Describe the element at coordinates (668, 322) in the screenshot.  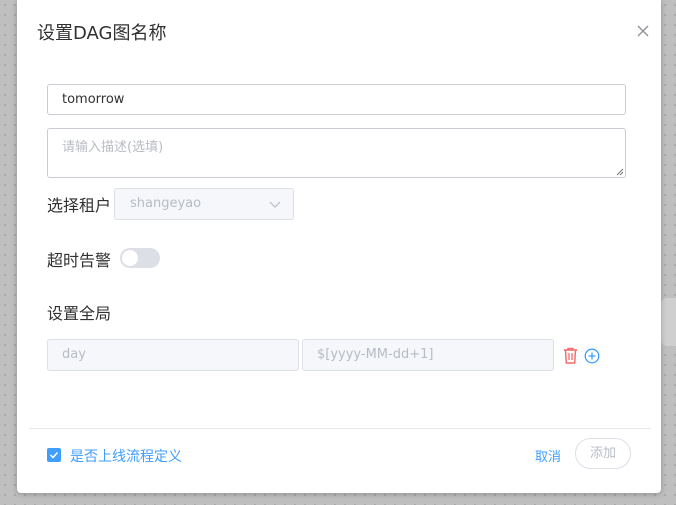
I see `background-panel-edge` at that location.